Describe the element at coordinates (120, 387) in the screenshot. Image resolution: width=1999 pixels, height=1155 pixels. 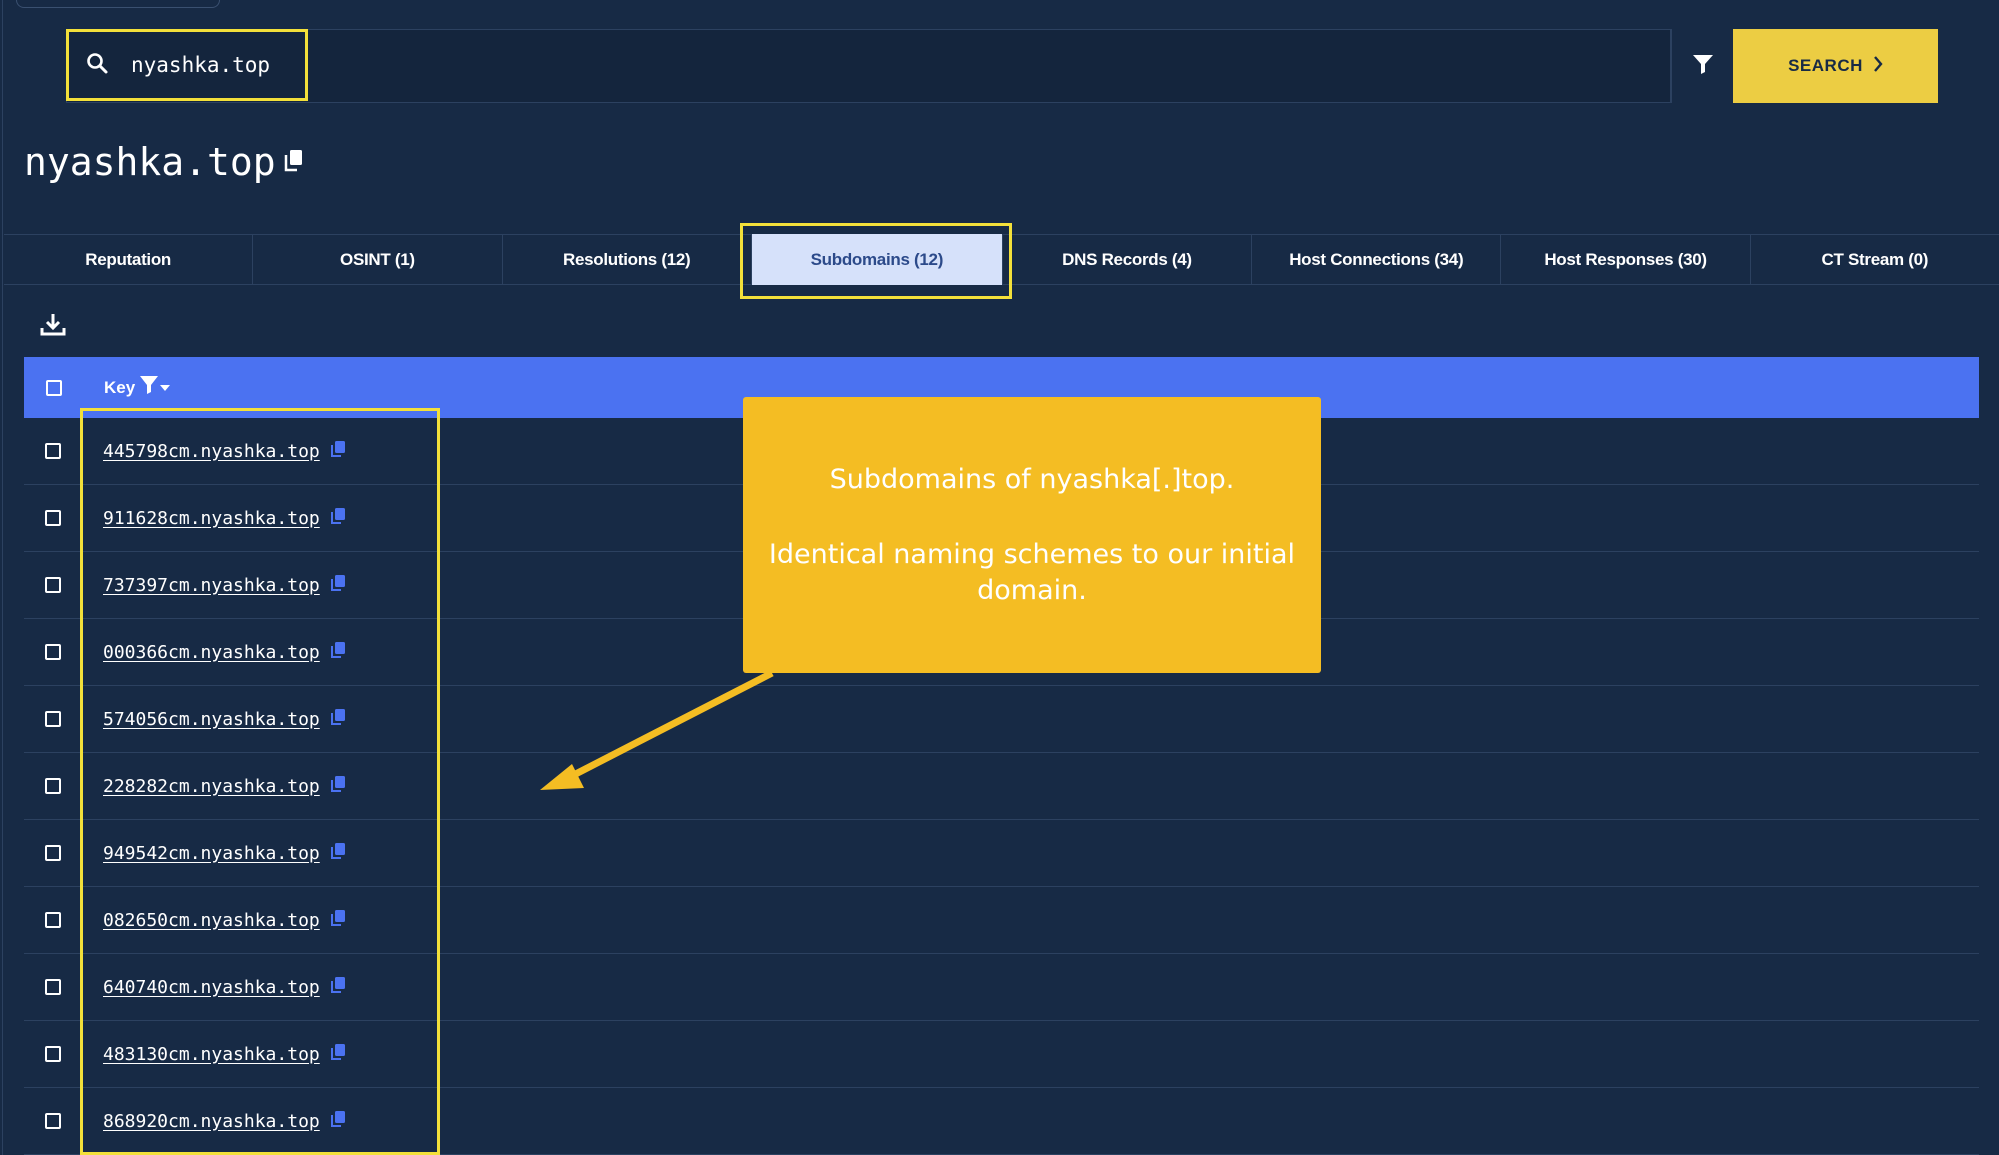
I see `column-header-label: Key` at that location.